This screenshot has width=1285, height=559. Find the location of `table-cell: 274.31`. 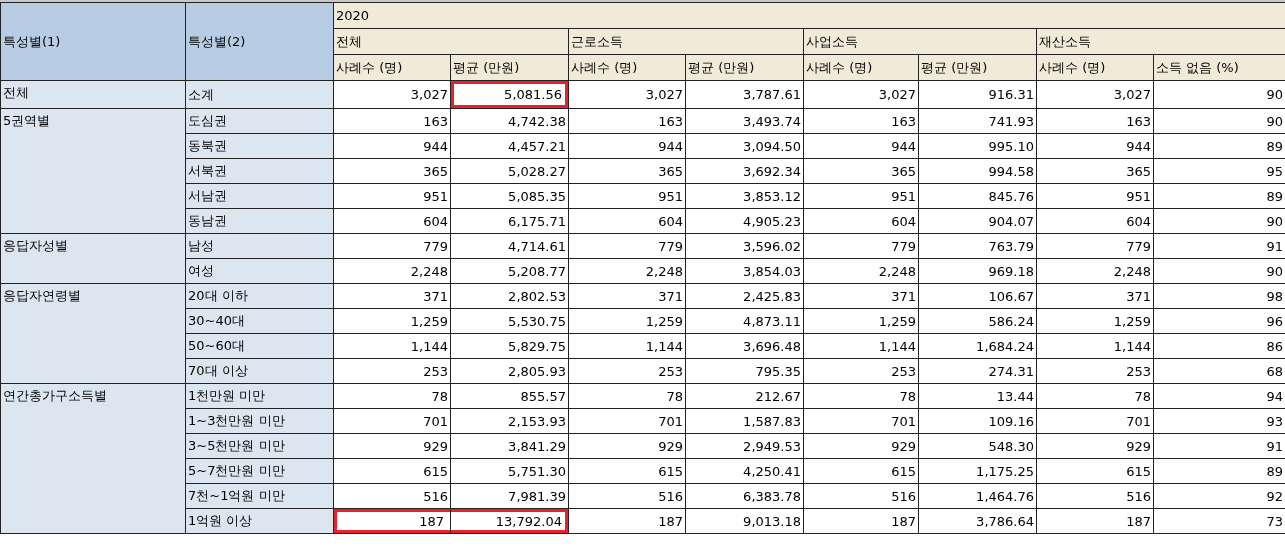

table-cell: 274.31 is located at coordinates (977, 371).